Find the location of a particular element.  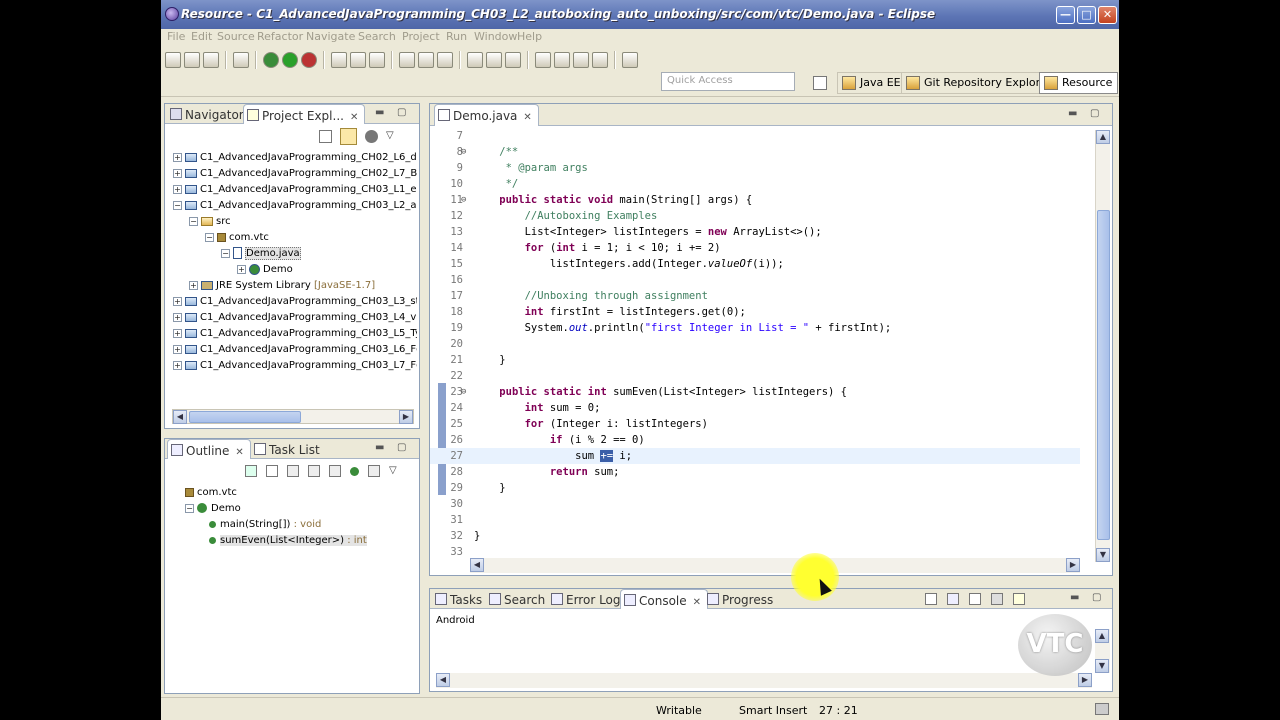

horizontal-scrollbar: ◀ ▶ is located at coordinates (293, 416).